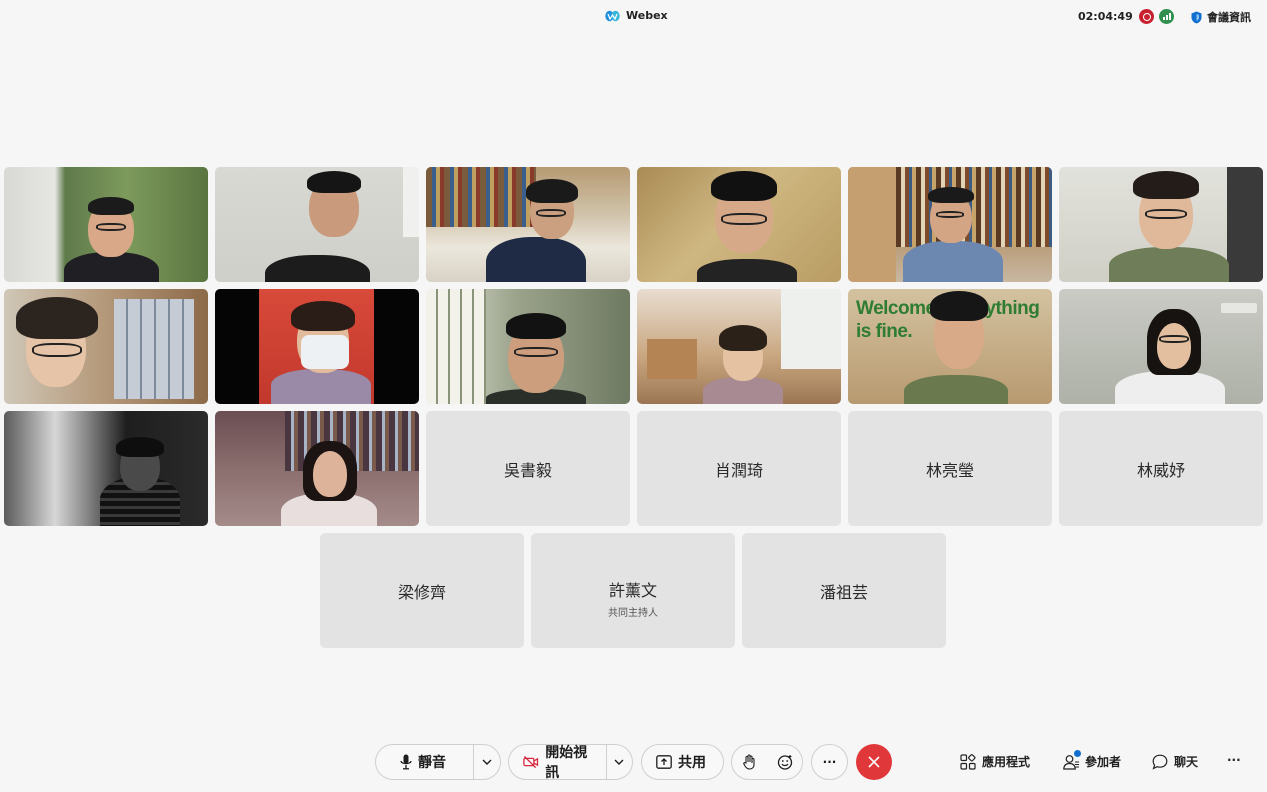  I want to click on meeting-clock: 02:04:49, so click(1105, 16).